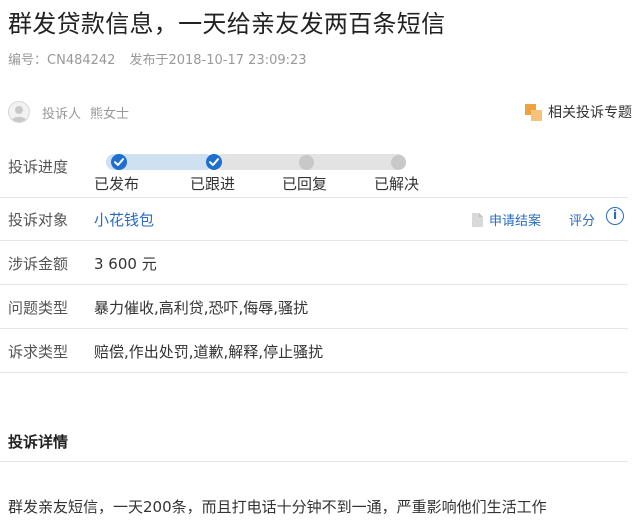  Describe the element at coordinates (477, 219) in the screenshot. I see `document-icon` at that location.